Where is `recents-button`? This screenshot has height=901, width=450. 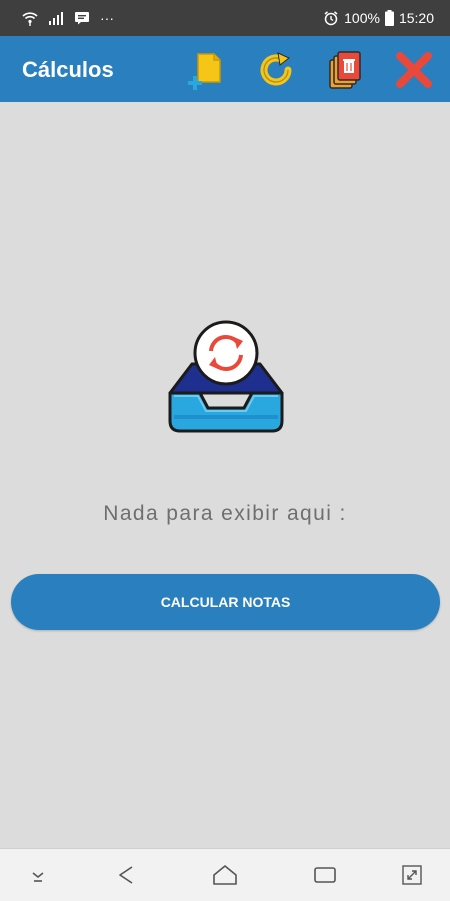 recents-button is located at coordinates (325, 875).